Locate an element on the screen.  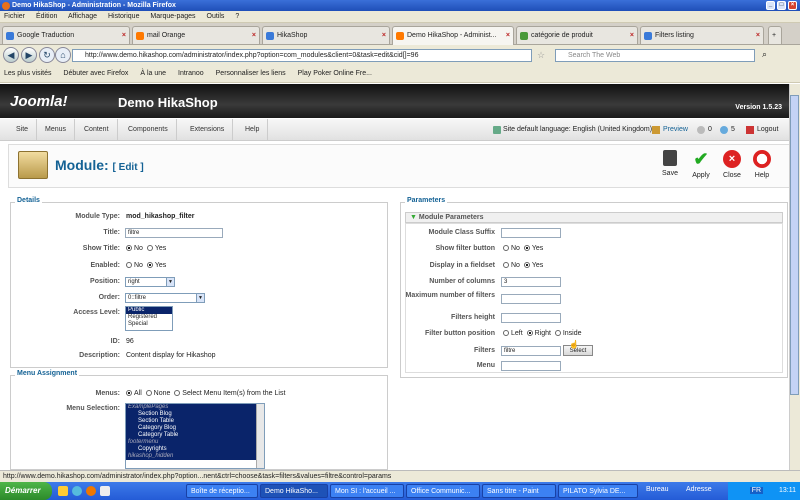
admin-menu-extensions: Extensions is located at coordinates (208, 130).